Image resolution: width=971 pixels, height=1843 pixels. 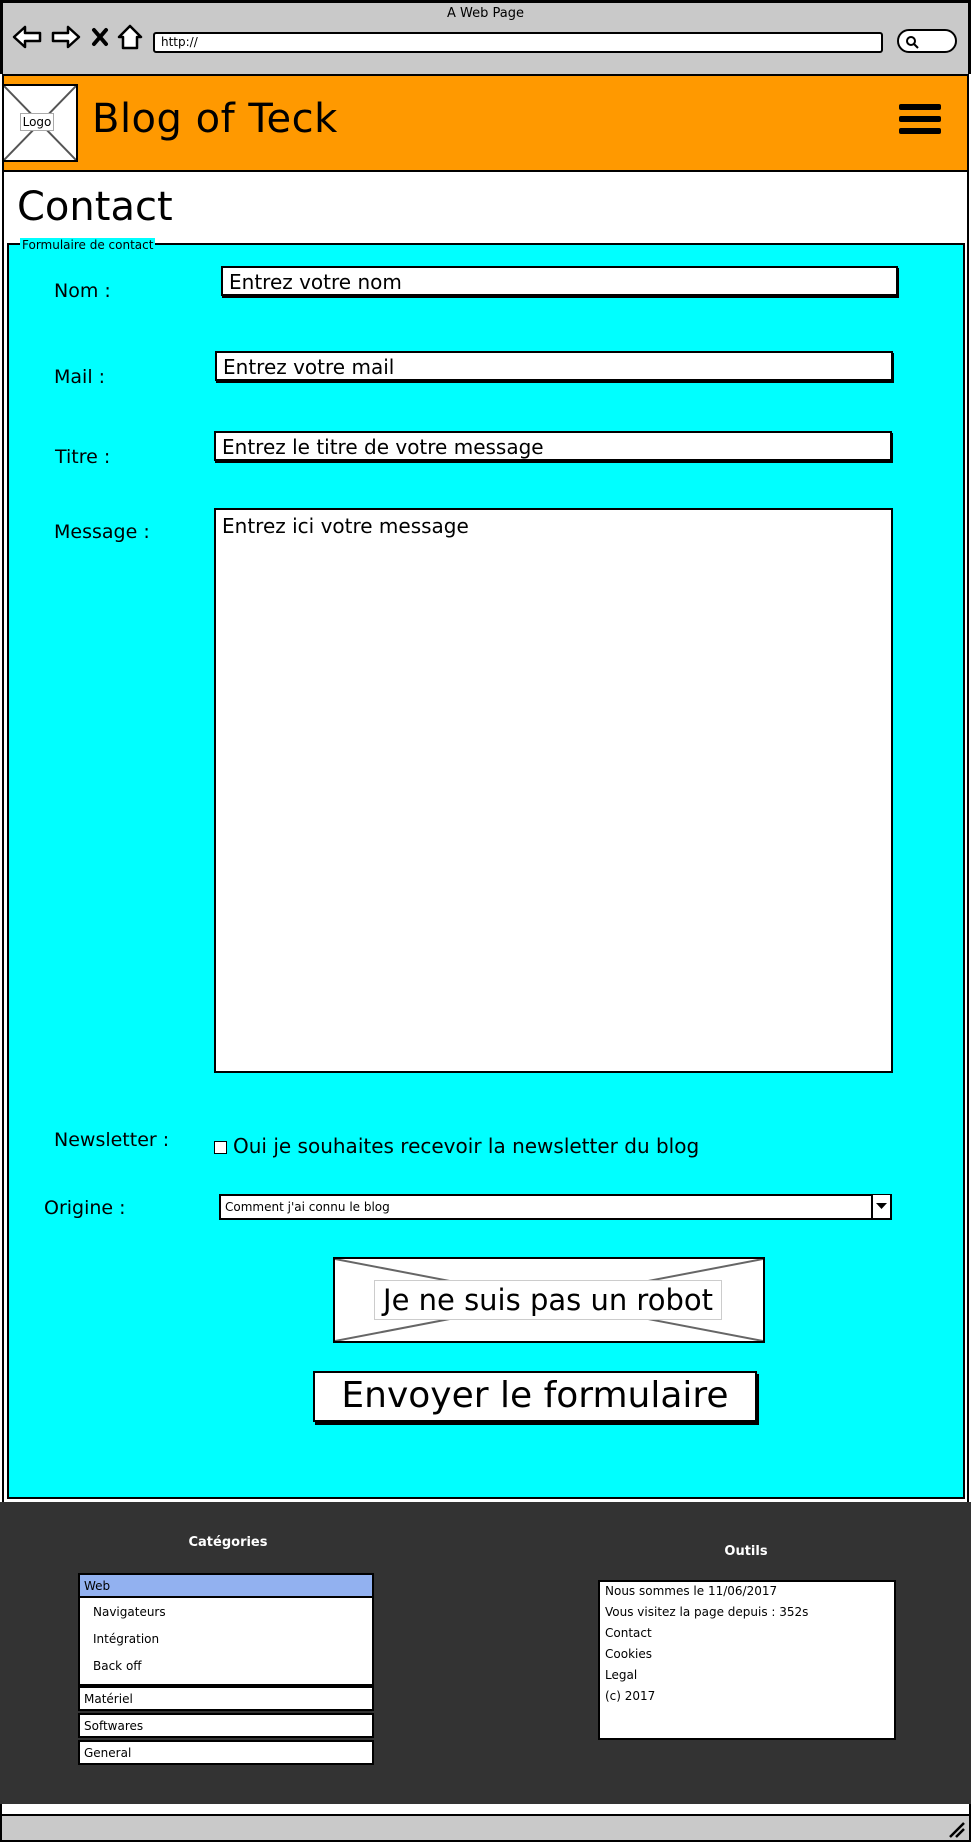 I want to click on home-icon, so click(x=130, y=37).